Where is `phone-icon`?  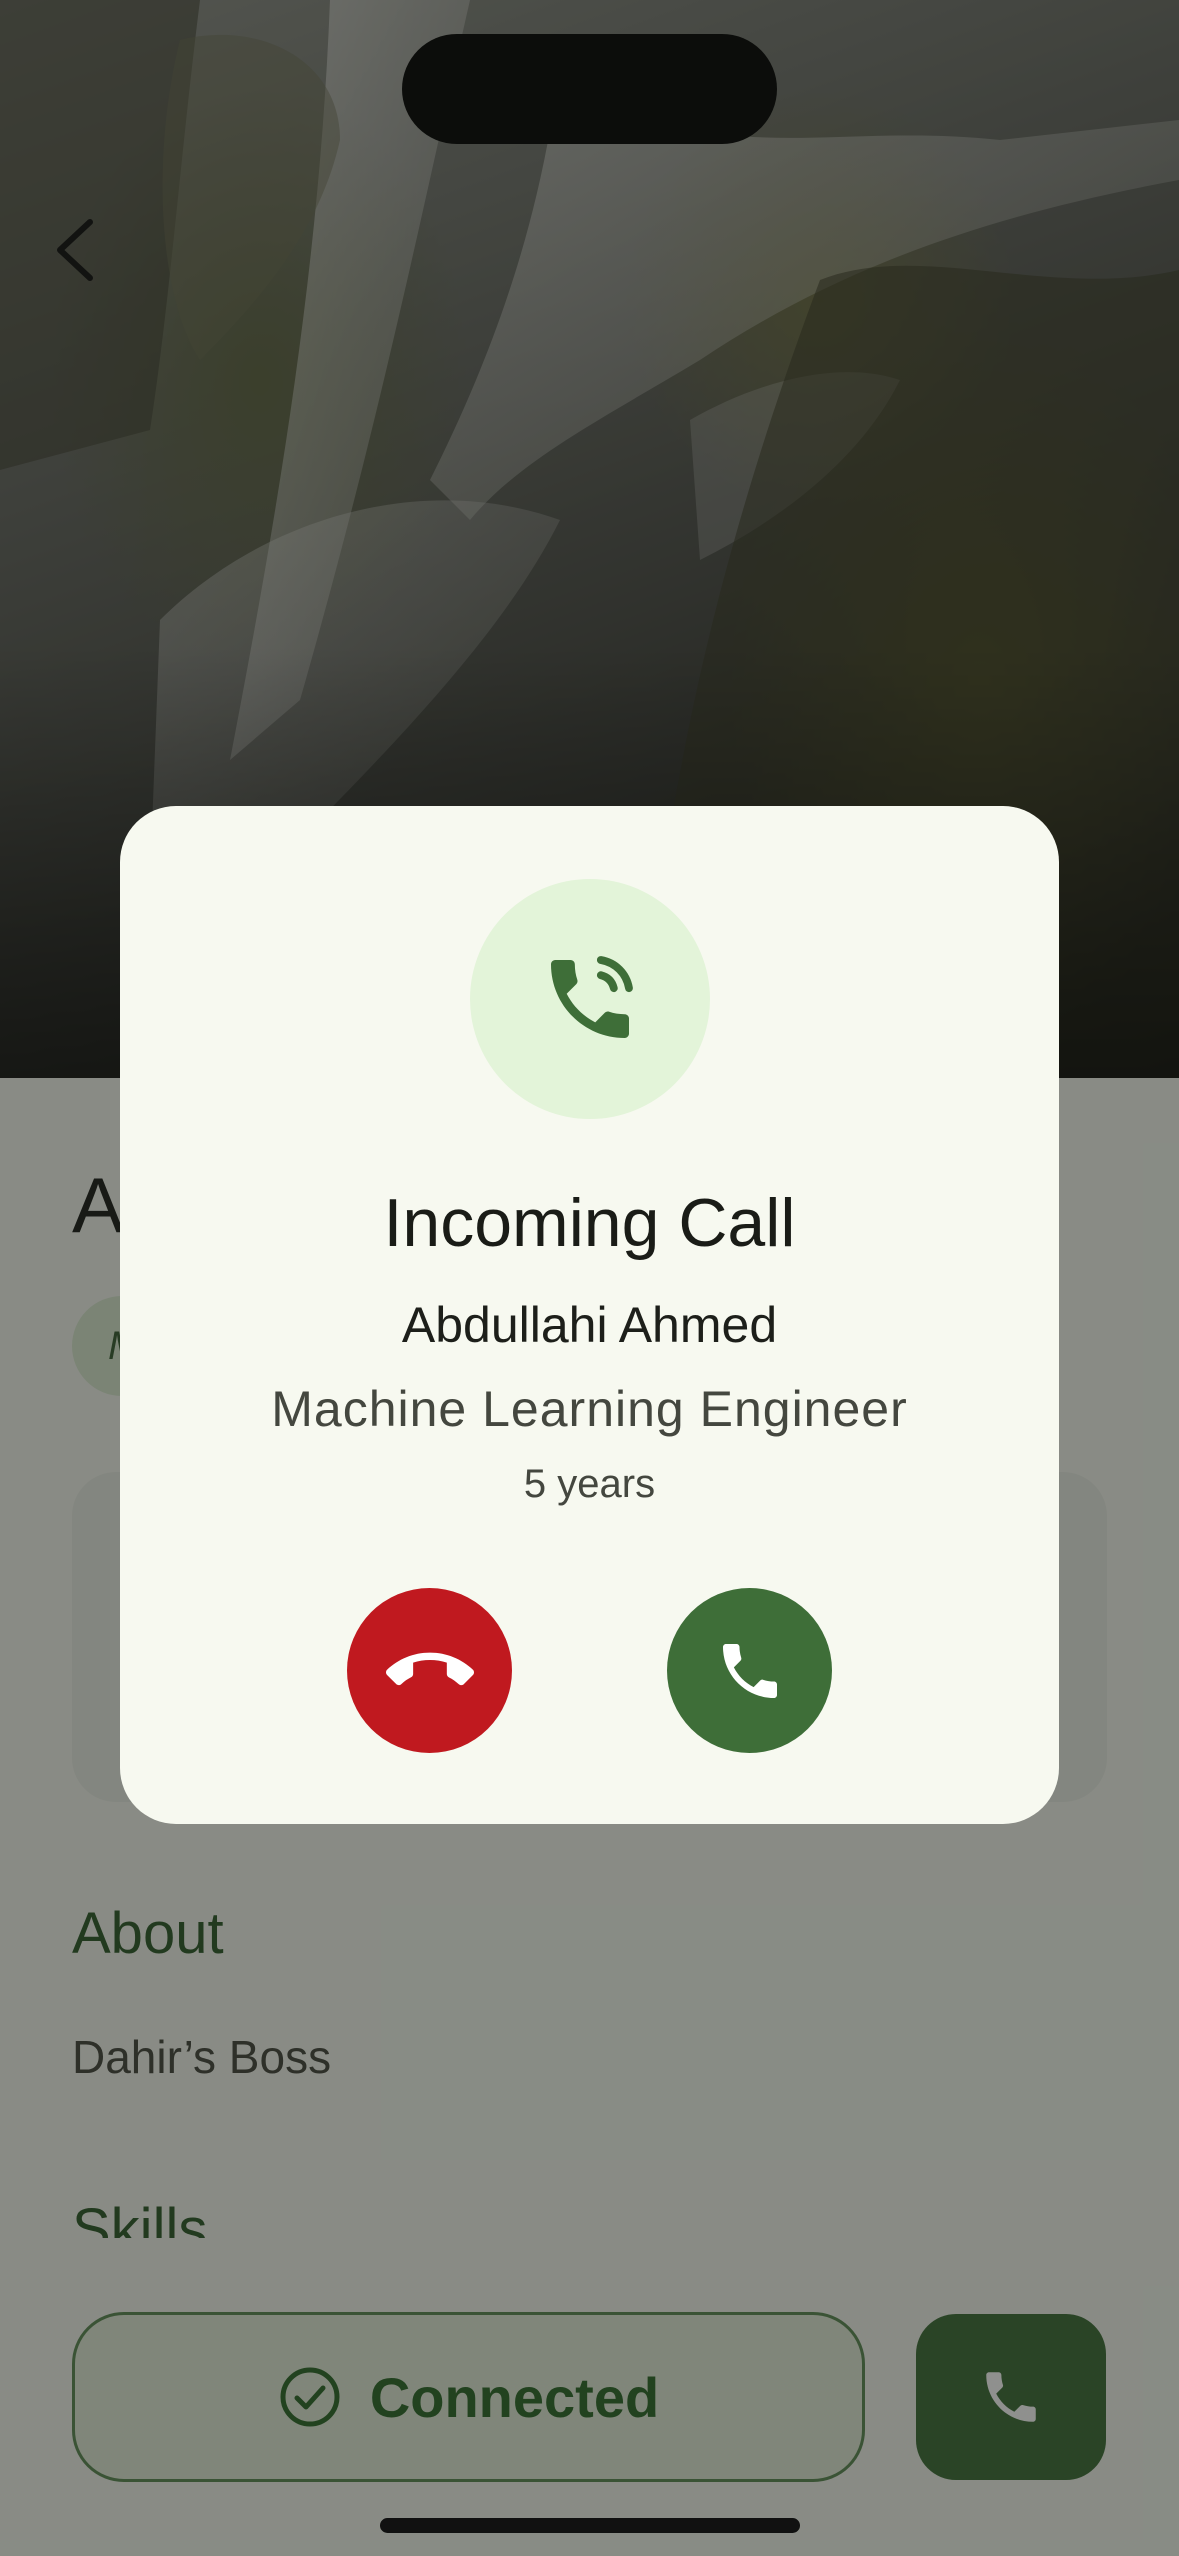
phone-icon is located at coordinates (749, 1670).